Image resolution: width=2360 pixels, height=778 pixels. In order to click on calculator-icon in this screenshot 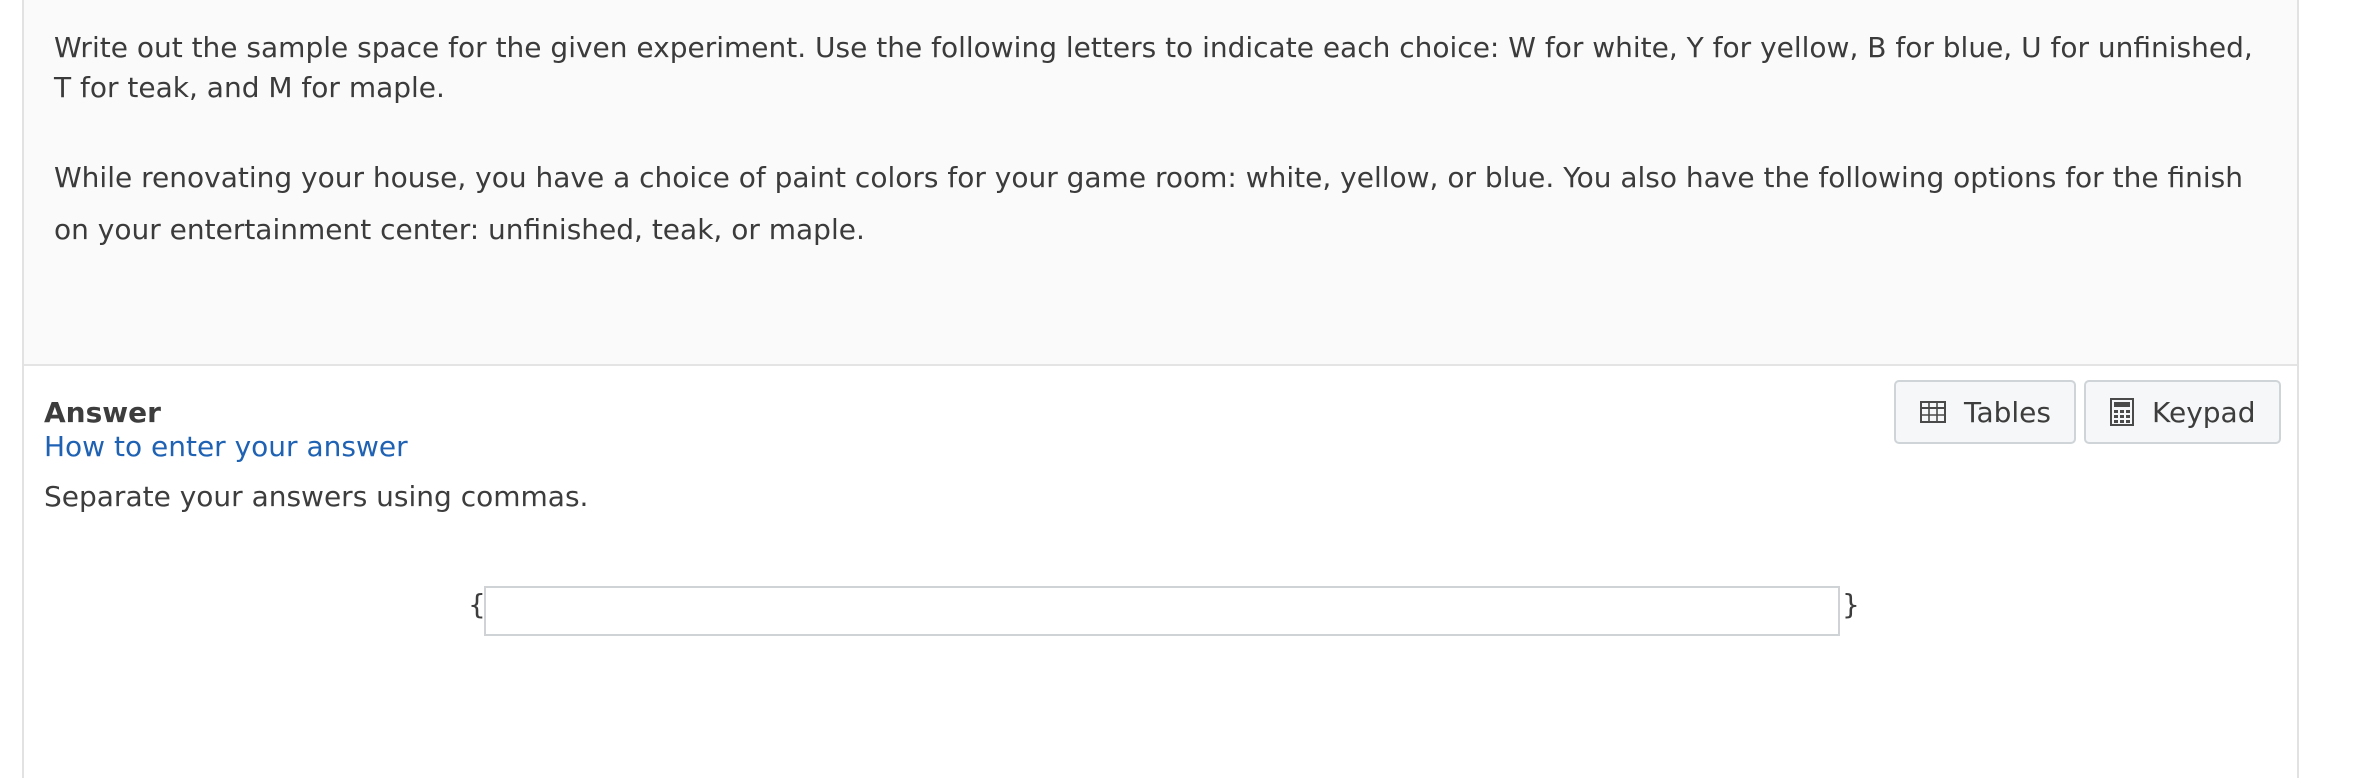, I will do `click(2122, 412)`.